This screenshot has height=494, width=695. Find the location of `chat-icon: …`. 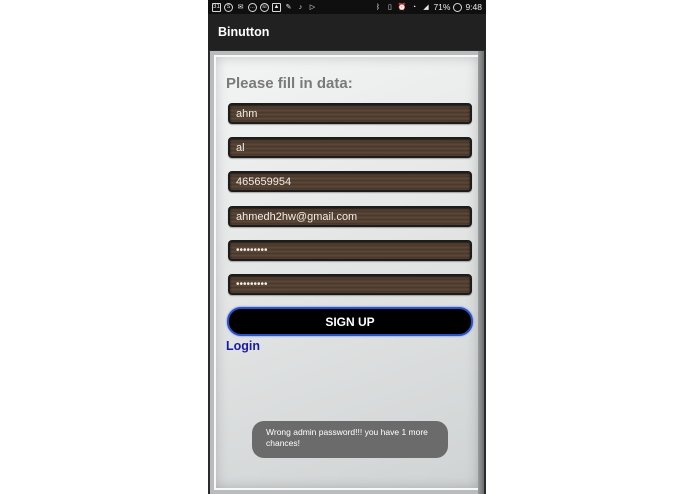

chat-icon: … is located at coordinates (252, 7).